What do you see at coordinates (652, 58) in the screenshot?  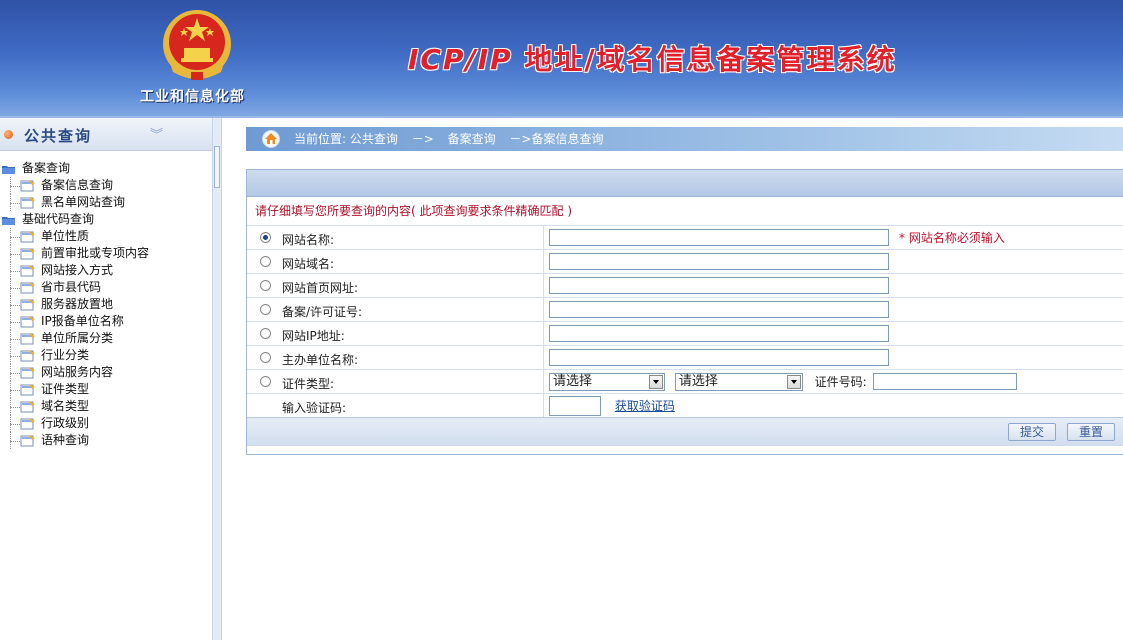 I see `system-title: ICP/IP 地址/域名信息备案管理系统` at bounding box center [652, 58].